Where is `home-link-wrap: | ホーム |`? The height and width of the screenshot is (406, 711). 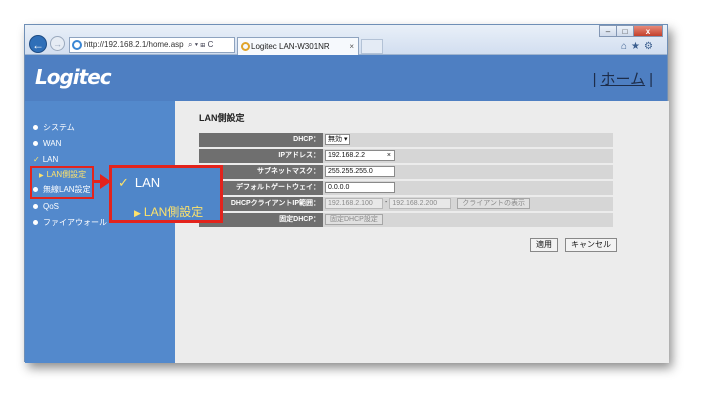 home-link-wrap: | ホーム | is located at coordinates (623, 78).